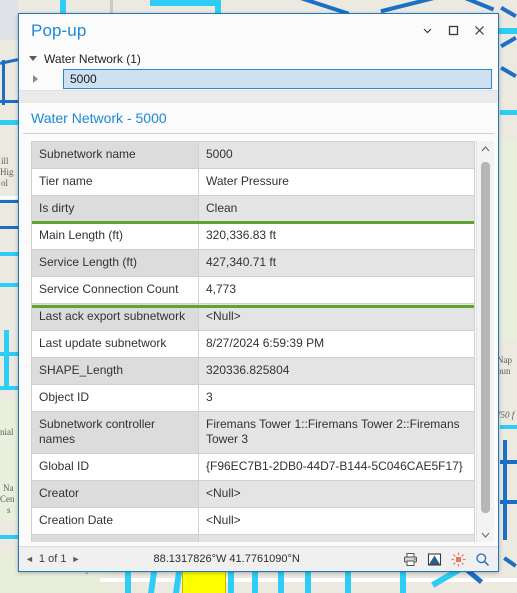 This screenshot has height=593, width=517. What do you see at coordinates (5, 161) in the screenshot?
I see `map-label: ill` at bounding box center [5, 161].